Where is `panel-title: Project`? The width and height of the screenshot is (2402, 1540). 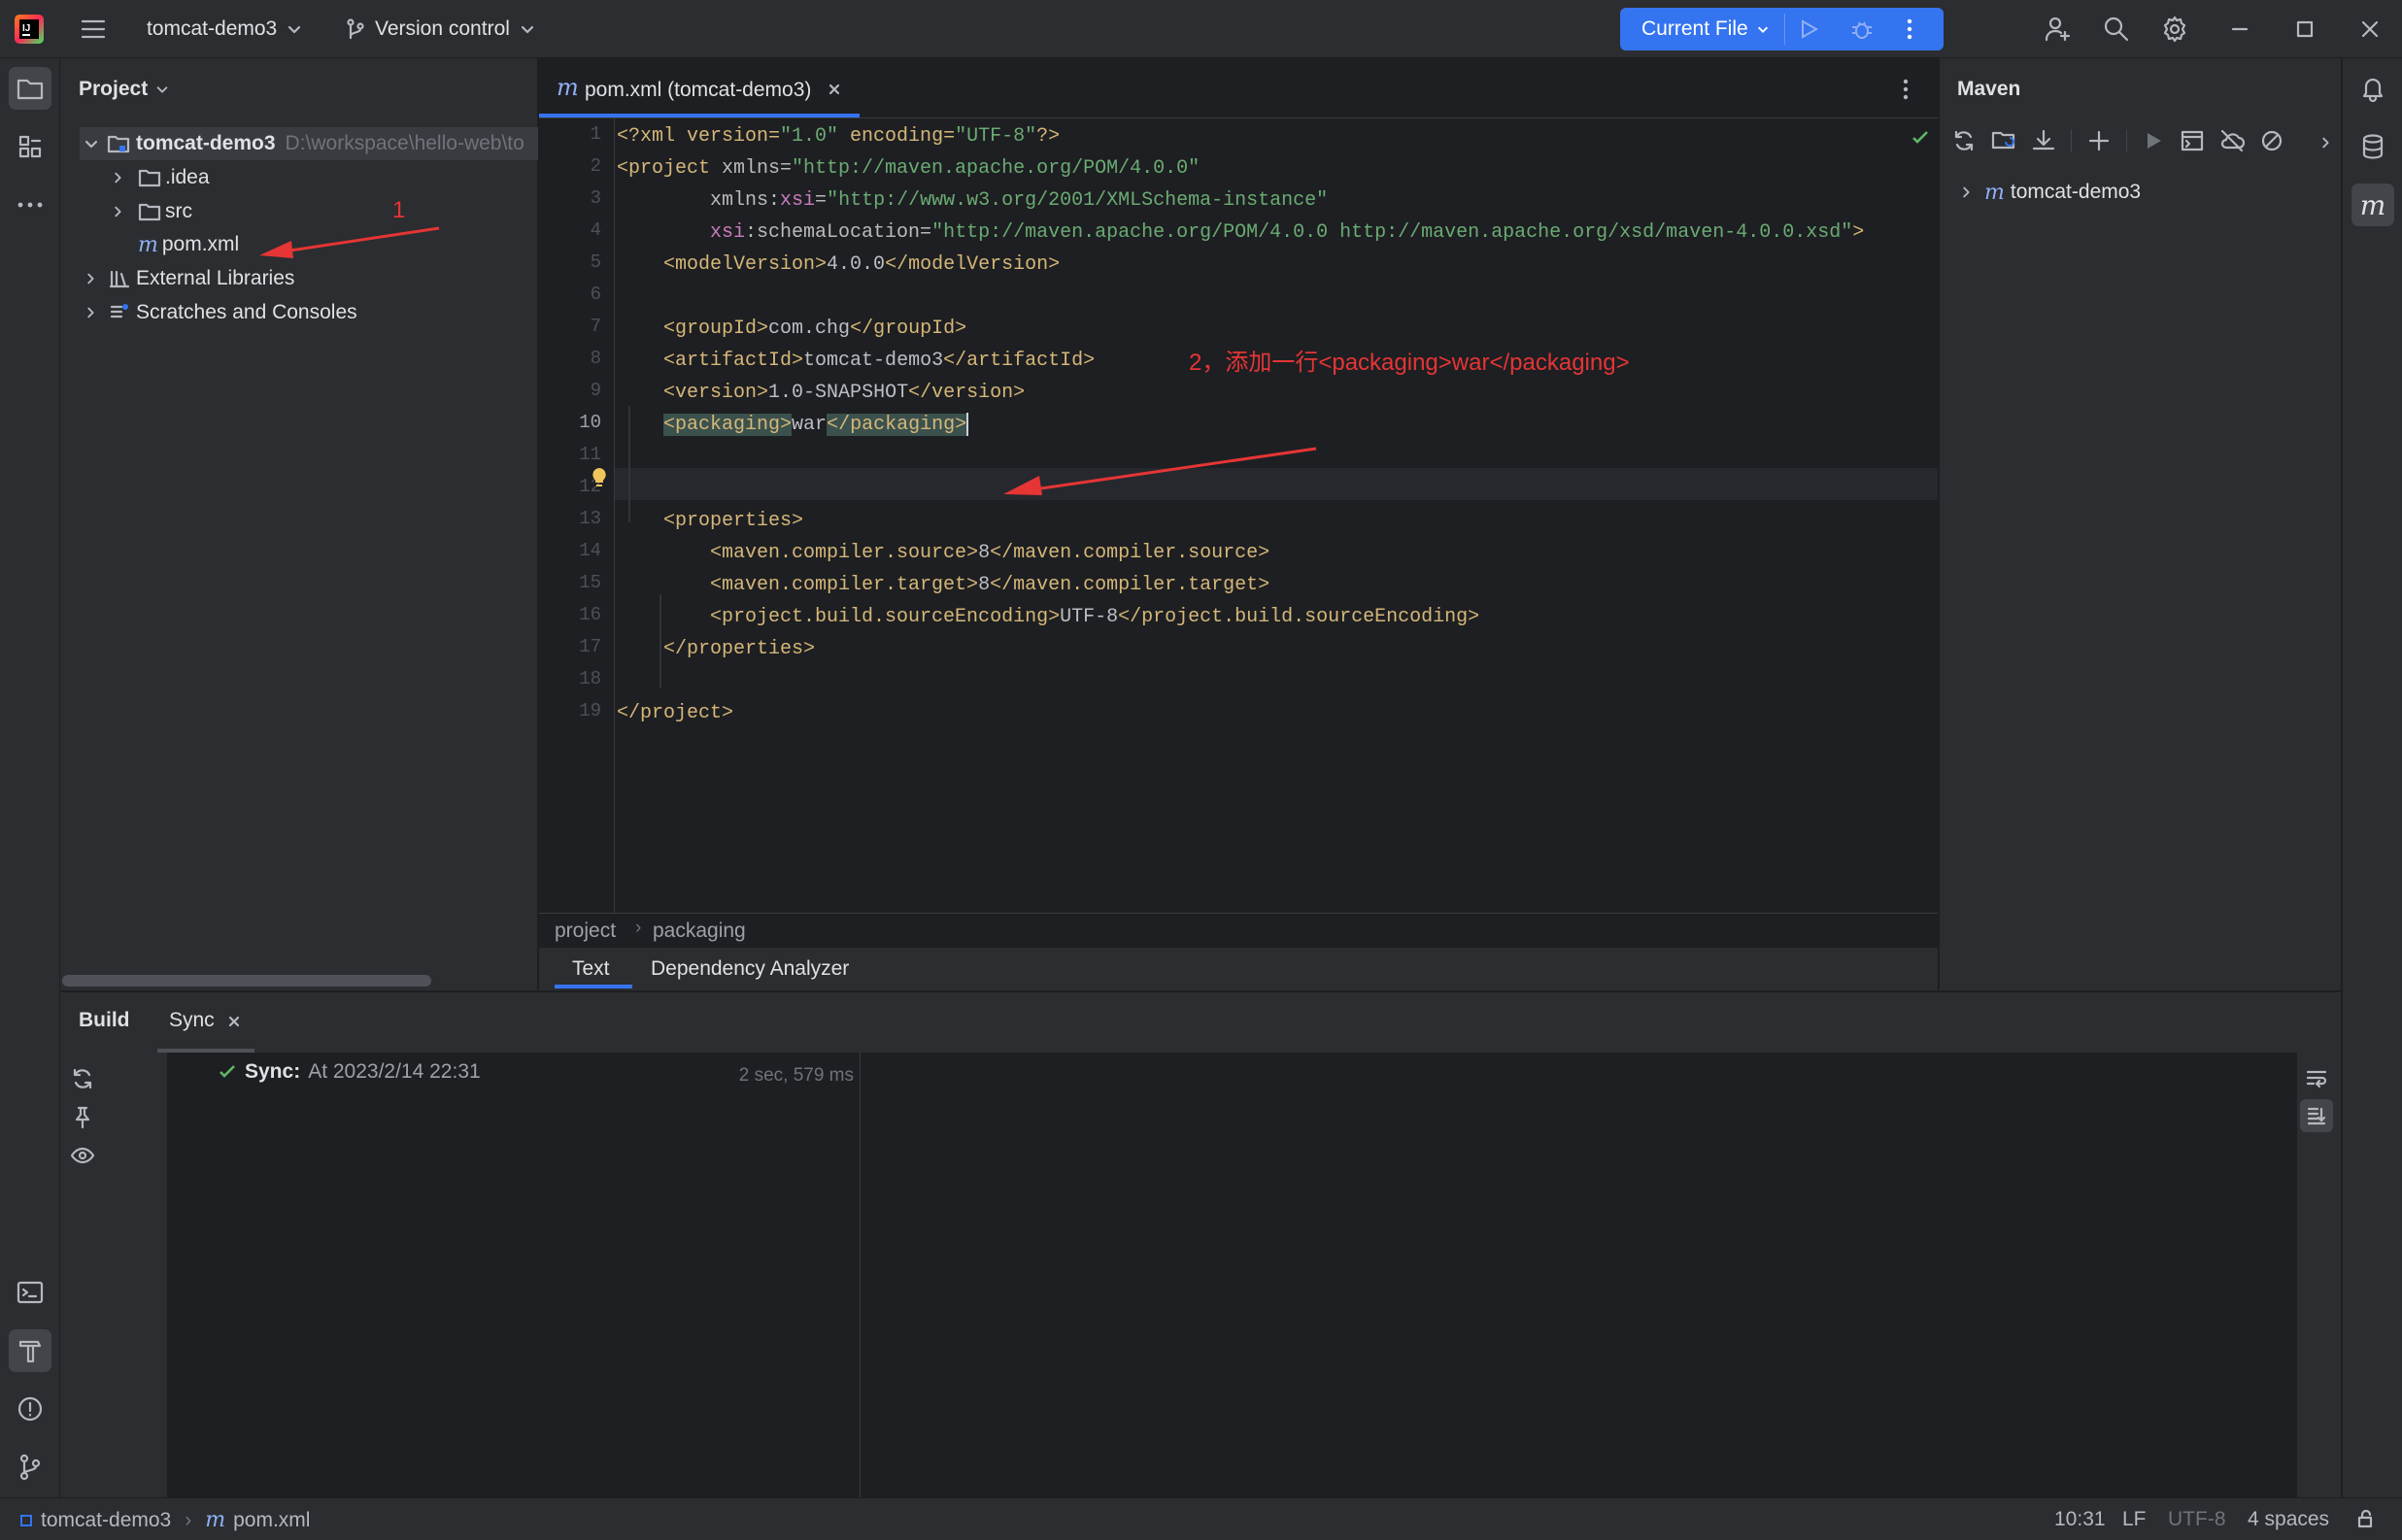 panel-title: Project is located at coordinates (114, 89).